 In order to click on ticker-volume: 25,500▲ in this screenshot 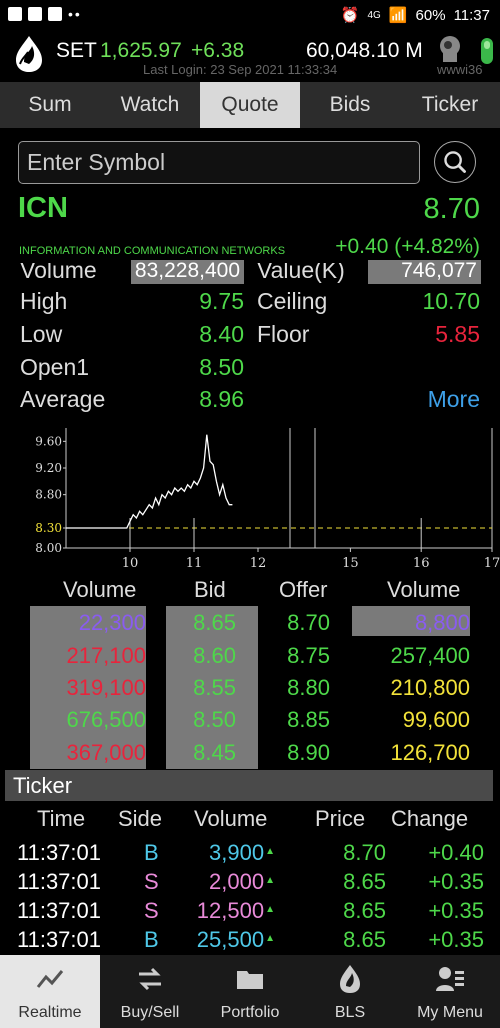, I will do `click(235, 939)`.